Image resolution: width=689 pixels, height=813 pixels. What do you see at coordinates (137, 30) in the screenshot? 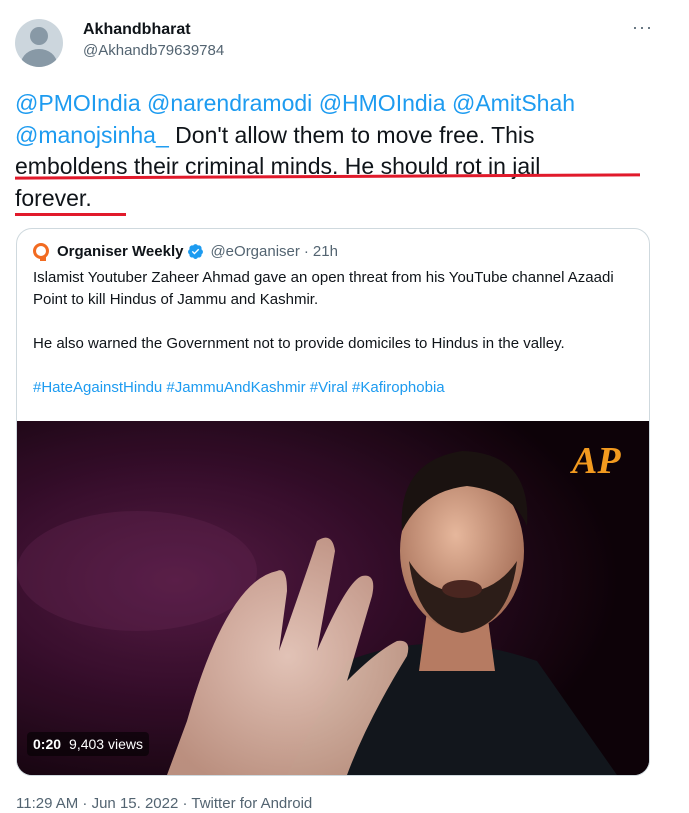
I see `author-name: Akhandbharat` at bounding box center [137, 30].